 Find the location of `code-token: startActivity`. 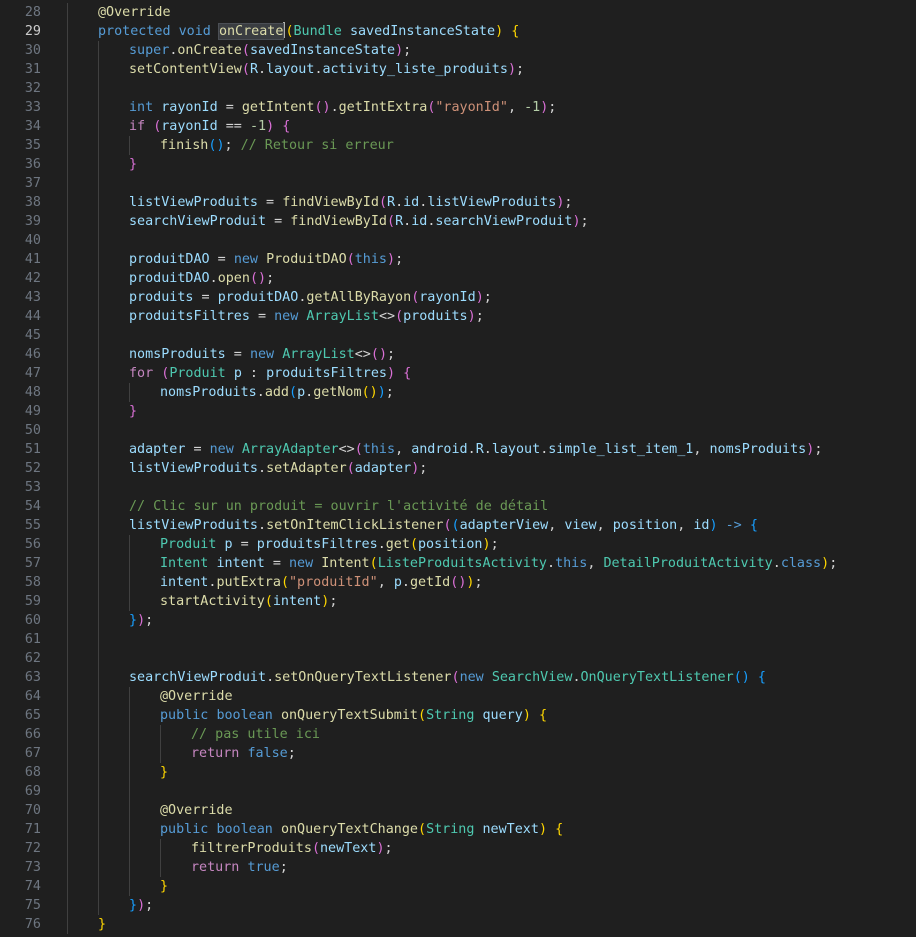

code-token: startActivity is located at coordinates (212, 601).